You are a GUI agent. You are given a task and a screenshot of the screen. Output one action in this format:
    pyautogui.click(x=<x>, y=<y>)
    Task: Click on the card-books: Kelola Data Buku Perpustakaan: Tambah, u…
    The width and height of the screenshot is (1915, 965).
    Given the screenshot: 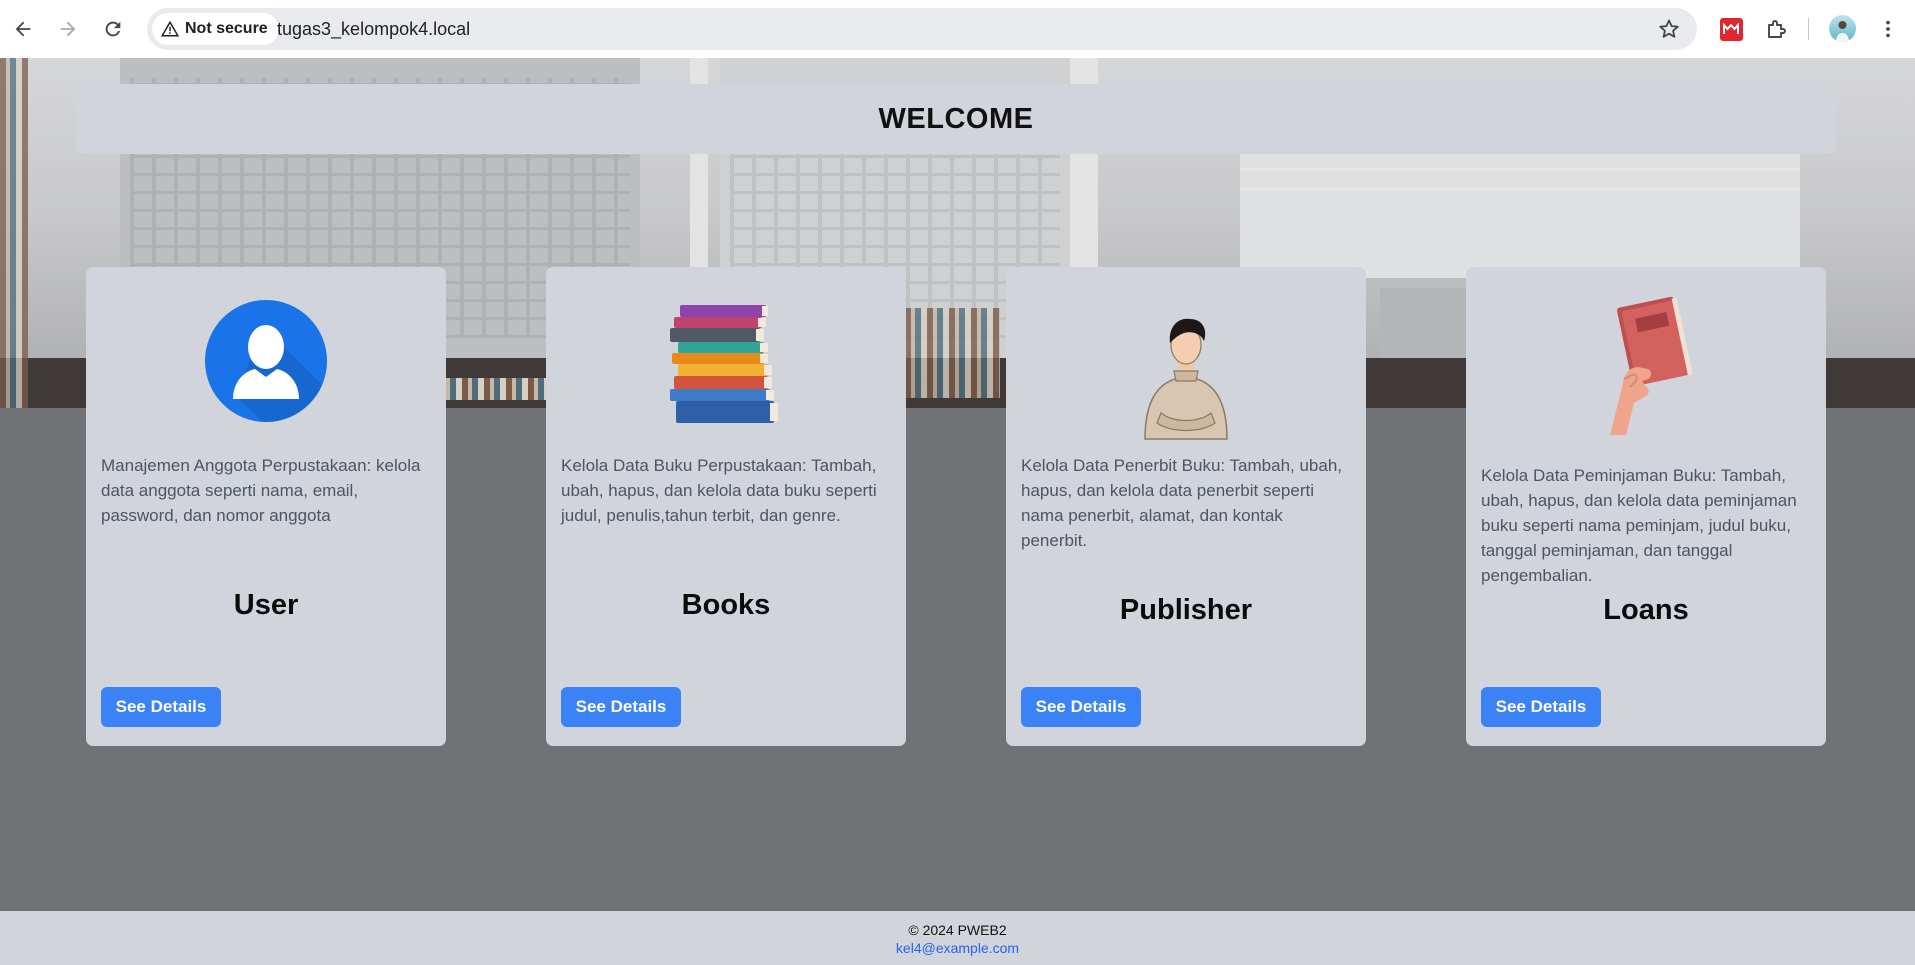 What is the action you would take?
    pyautogui.click(x=726, y=506)
    